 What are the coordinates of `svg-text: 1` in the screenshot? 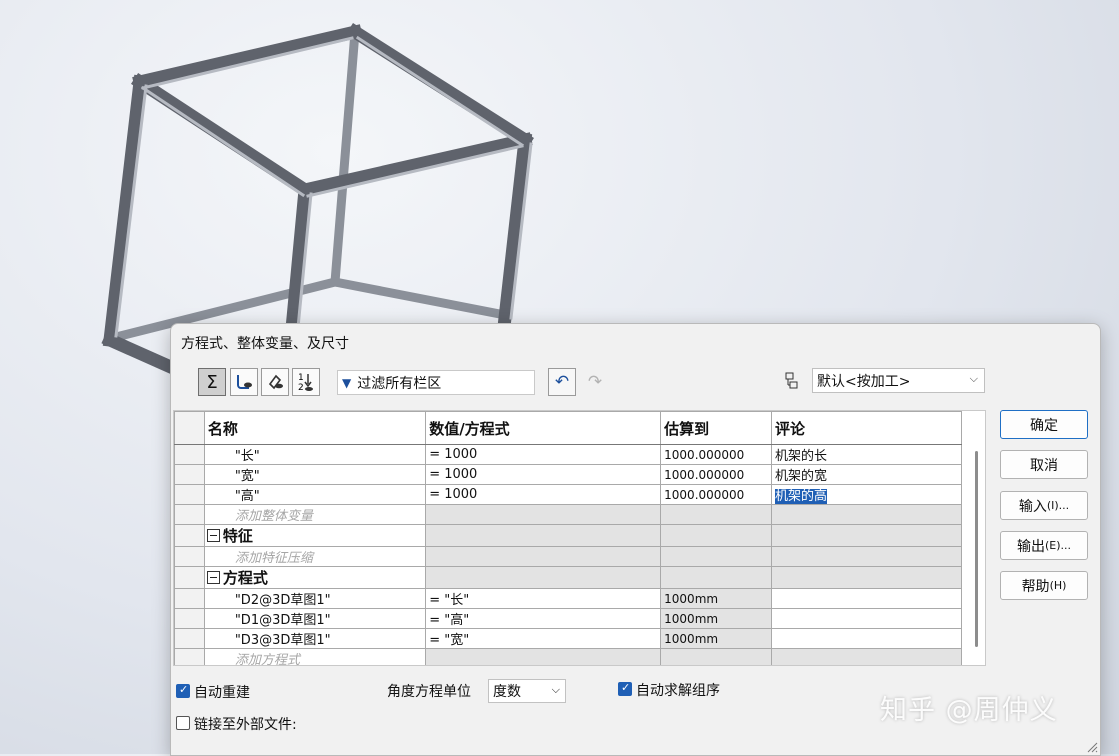 It's located at (301, 378).